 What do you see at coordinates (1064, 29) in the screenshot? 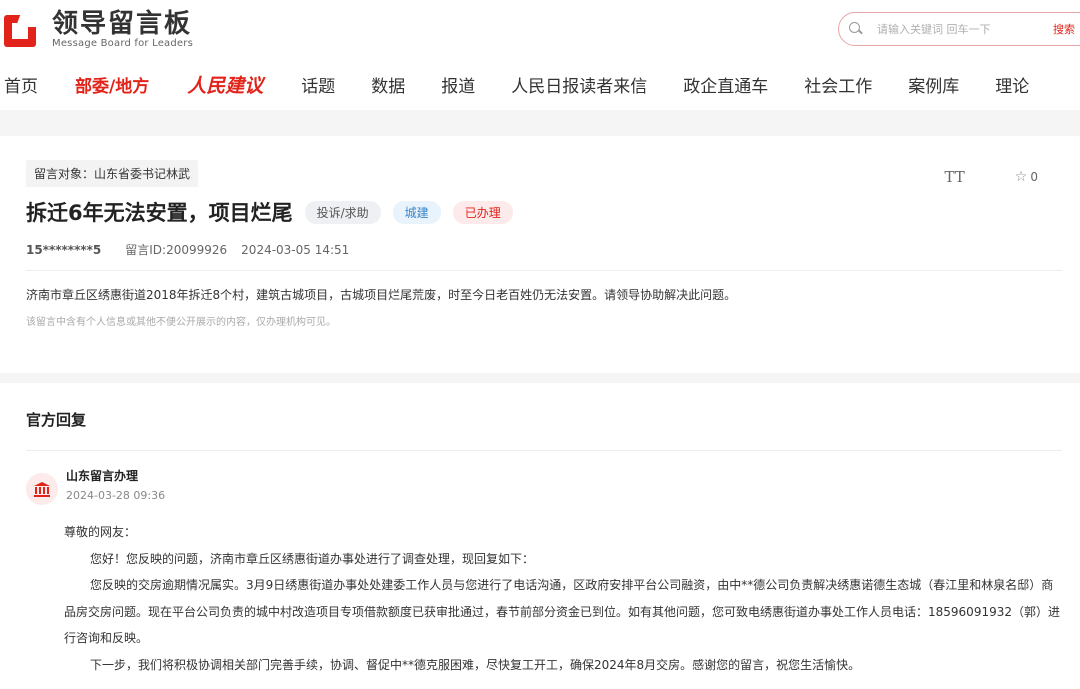
I see `search-button: 搜索` at bounding box center [1064, 29].